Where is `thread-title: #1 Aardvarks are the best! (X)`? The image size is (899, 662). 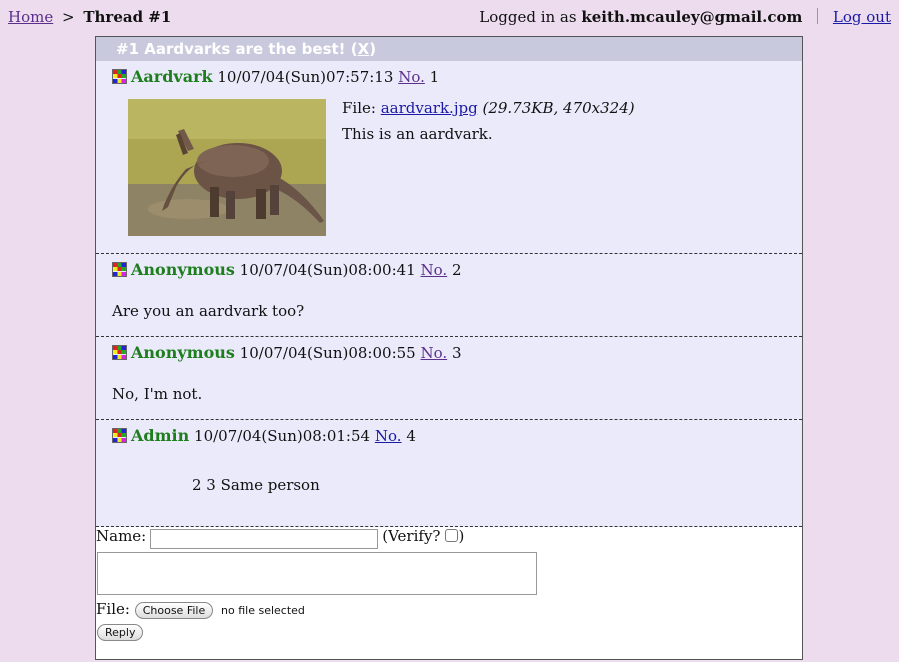
thread-title: #1 Aardvarks are the best! (X) is located at coordinates (449, 49).